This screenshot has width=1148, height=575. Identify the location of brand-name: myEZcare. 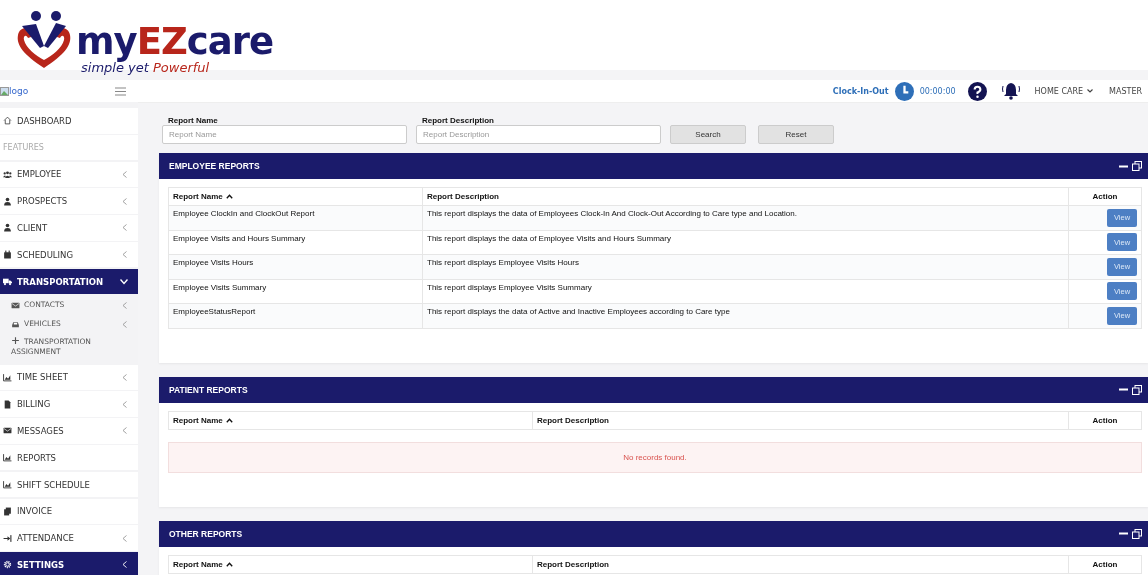
(175, 41).